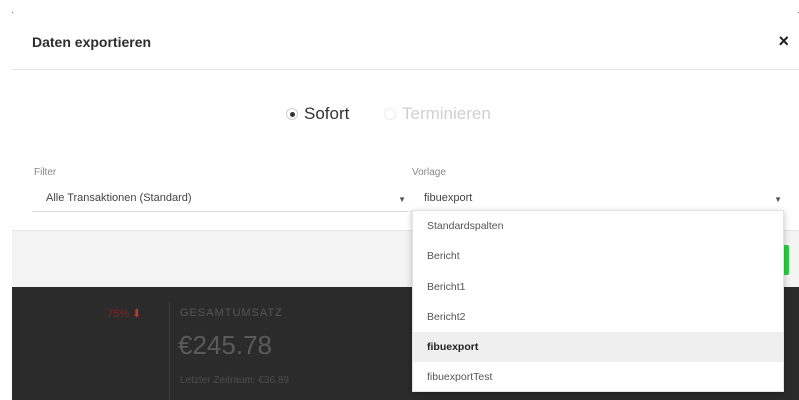 This screenshot has height=400, width=799. Describe the element at coordinates (446, 113) in the screenshot. I see `radio-terminieren-label: Terminieren` at that location.